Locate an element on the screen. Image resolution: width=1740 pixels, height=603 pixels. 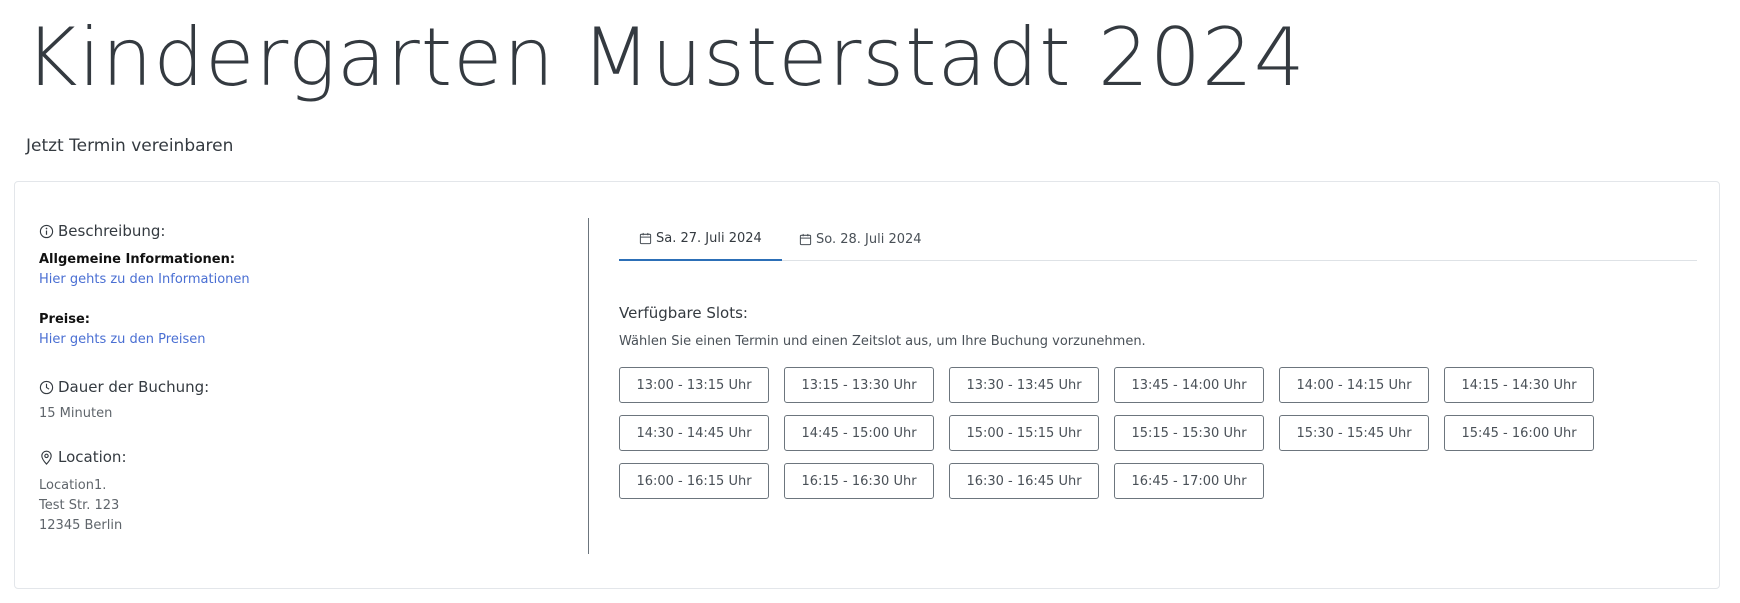
slot-button: 16:15 - 16:30 Uhr is located at coordinates (859, 481).